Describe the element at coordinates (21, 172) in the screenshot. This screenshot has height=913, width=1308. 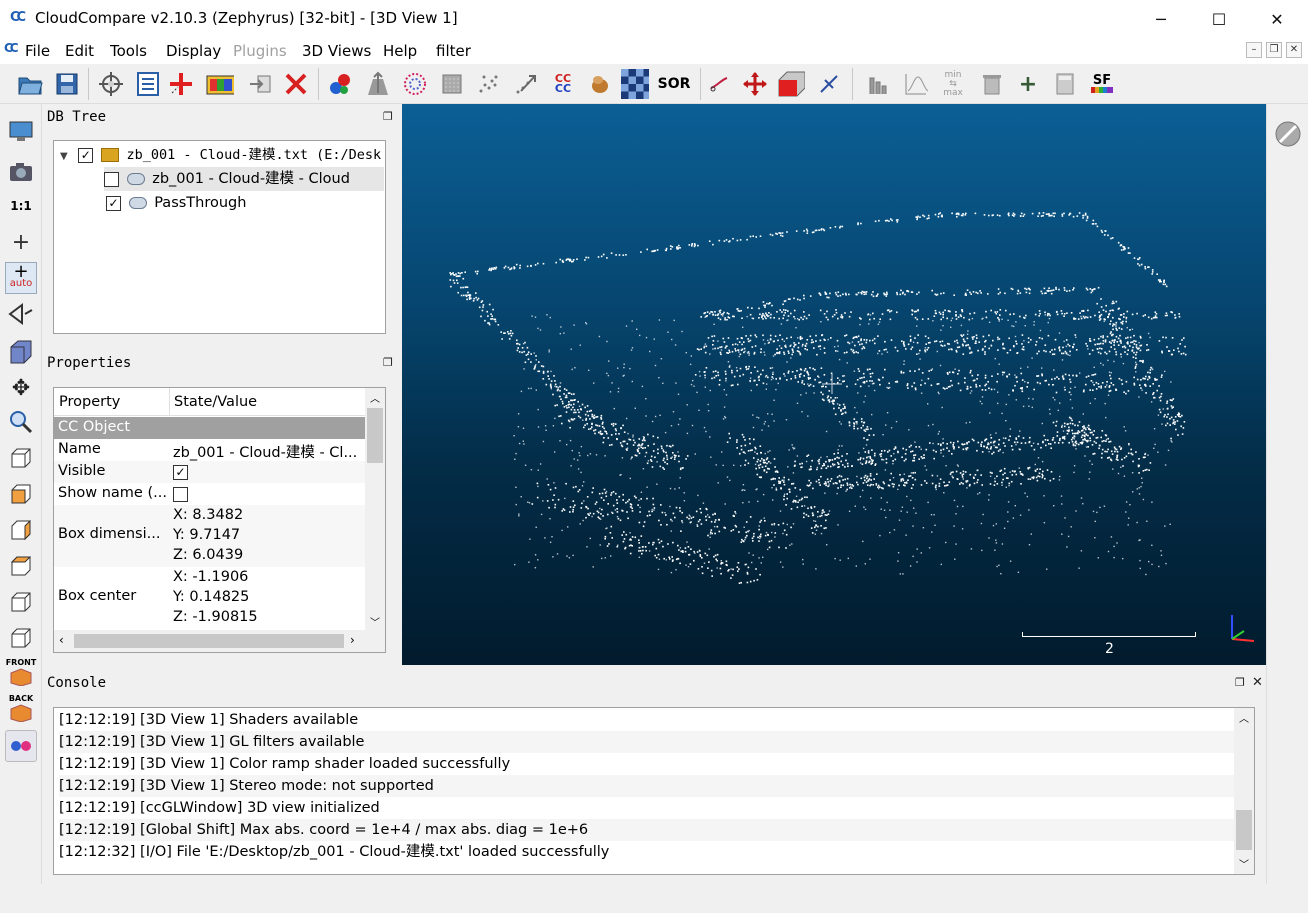
I see `camera-icon` at that location.